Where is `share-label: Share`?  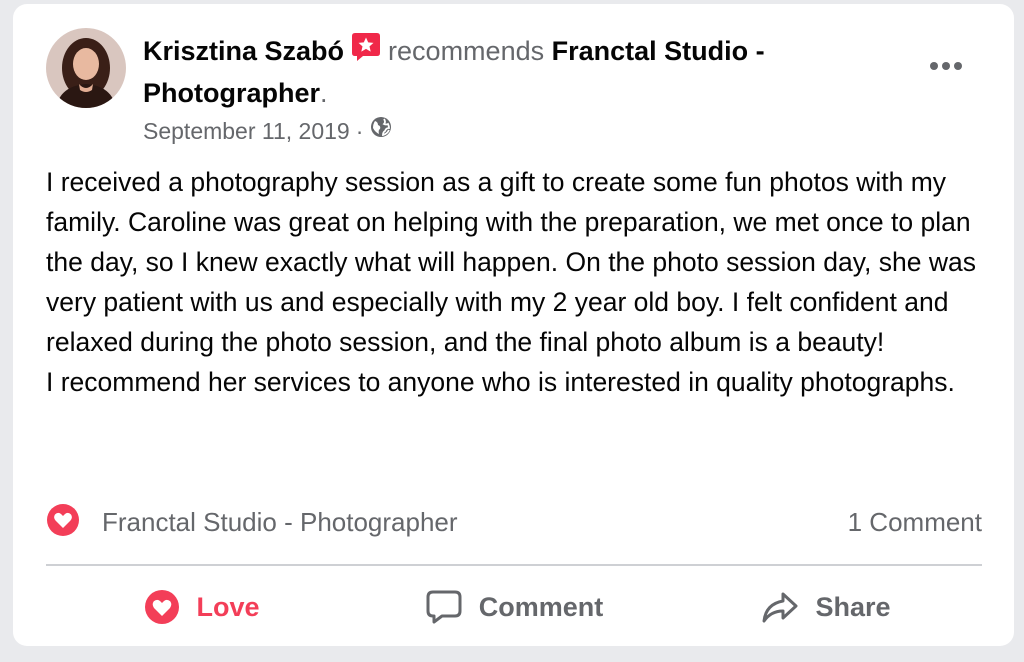
share-label: Share is located at coordinates (853, 606).